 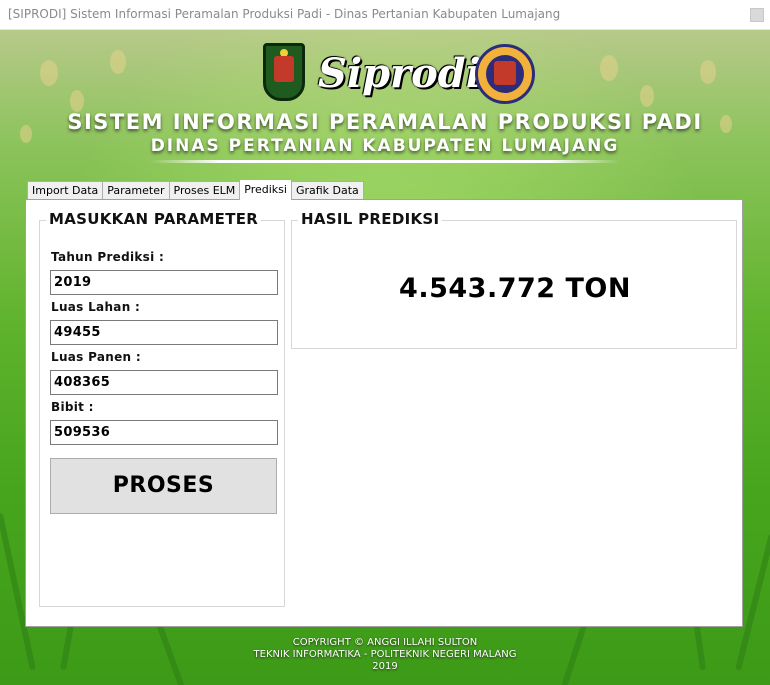 I want to click on tab-prediksi: Prediksi, so click(x=265, y=189).